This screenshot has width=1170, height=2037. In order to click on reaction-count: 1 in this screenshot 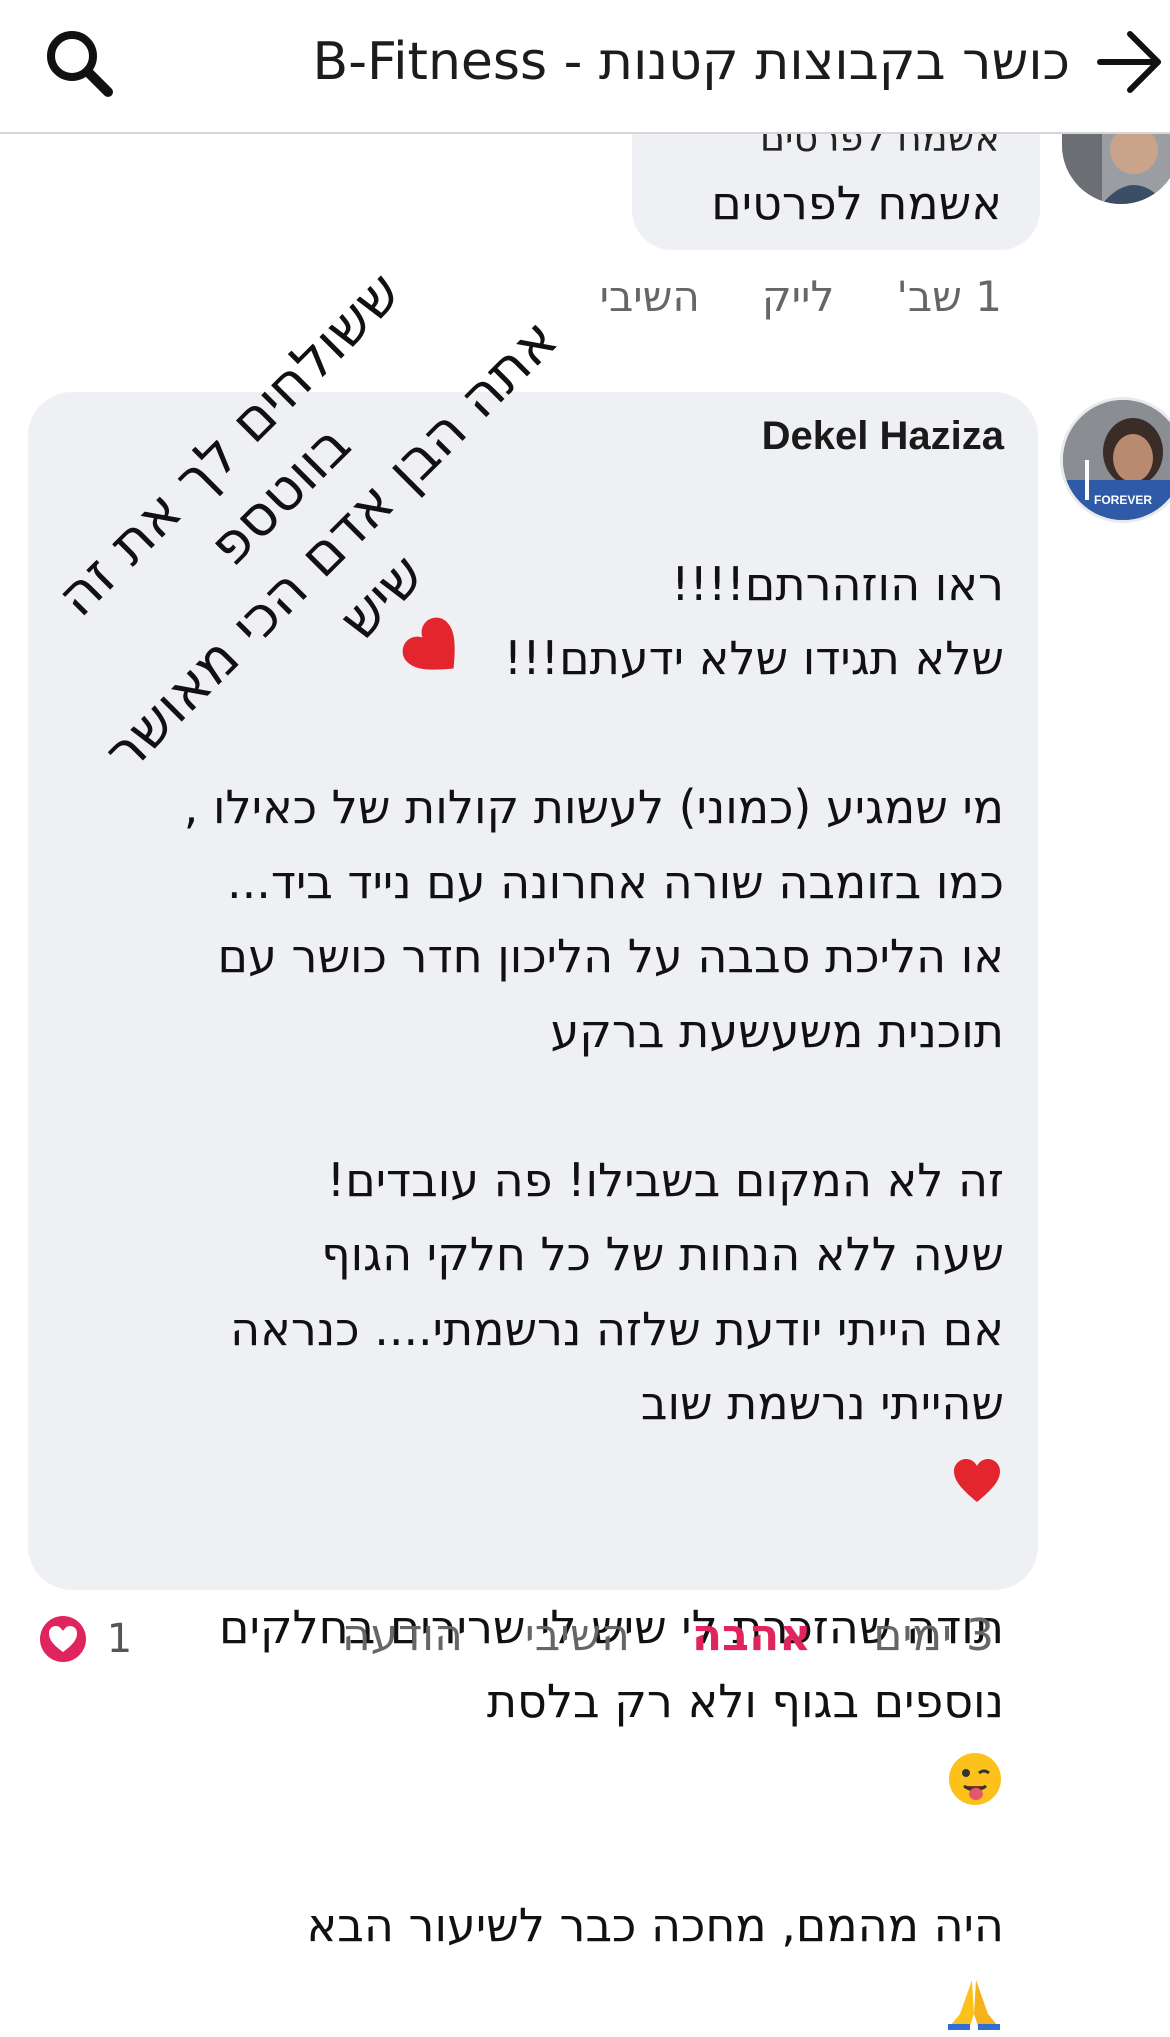, I will do `click(119, 1639)`.